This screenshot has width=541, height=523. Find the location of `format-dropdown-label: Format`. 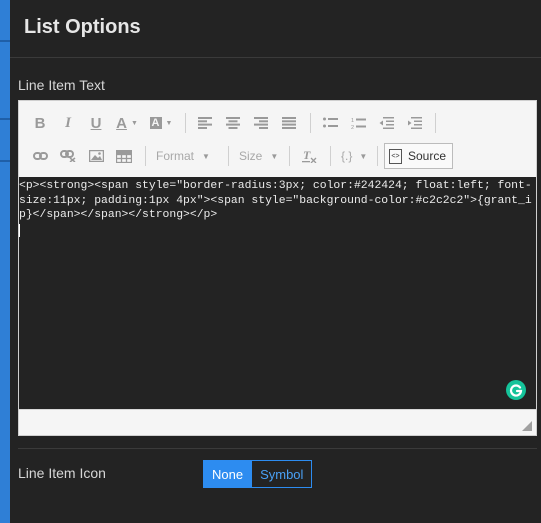

format-dropdown-label: Format is located at coordinates (175, 156).